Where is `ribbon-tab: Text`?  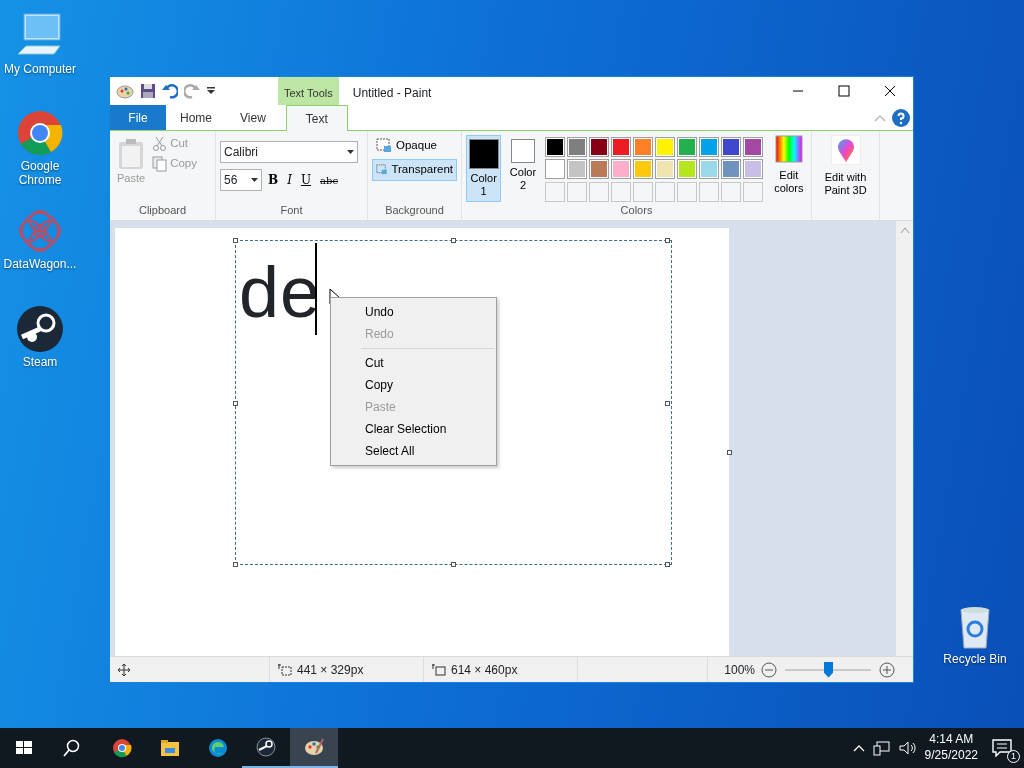 ribbon-tab: Text is located at coordinates (316, 118).